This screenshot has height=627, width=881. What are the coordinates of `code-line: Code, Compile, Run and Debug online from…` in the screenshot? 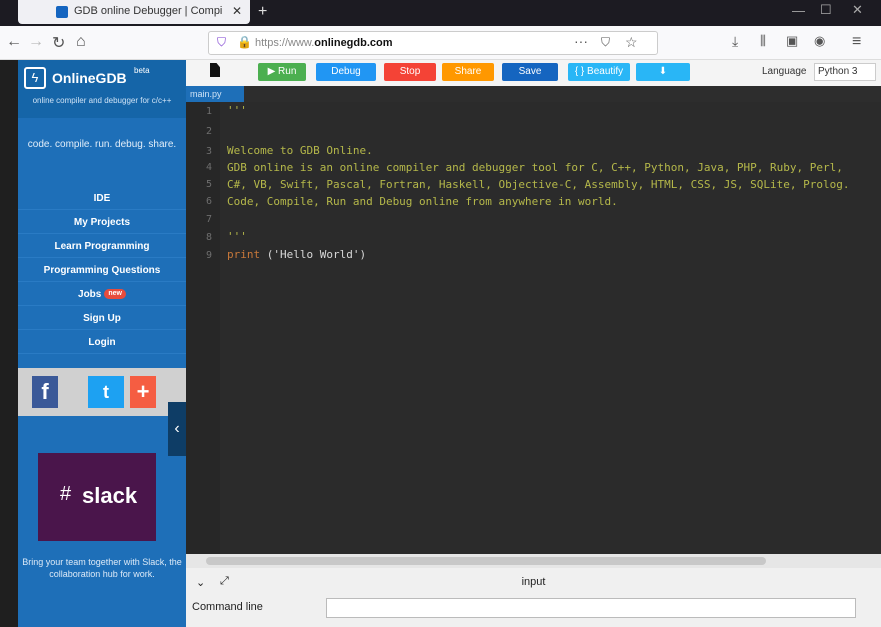 It's located at (422, 201).